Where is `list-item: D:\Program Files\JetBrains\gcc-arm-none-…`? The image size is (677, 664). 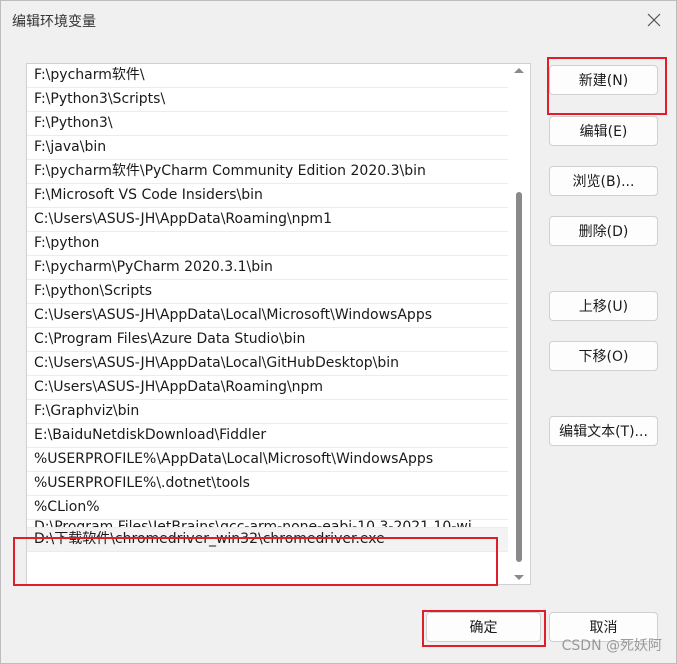
list-item: D:\Program Files\JetBrains\gcc-arm-none-… is located at coordinates (267, 520).